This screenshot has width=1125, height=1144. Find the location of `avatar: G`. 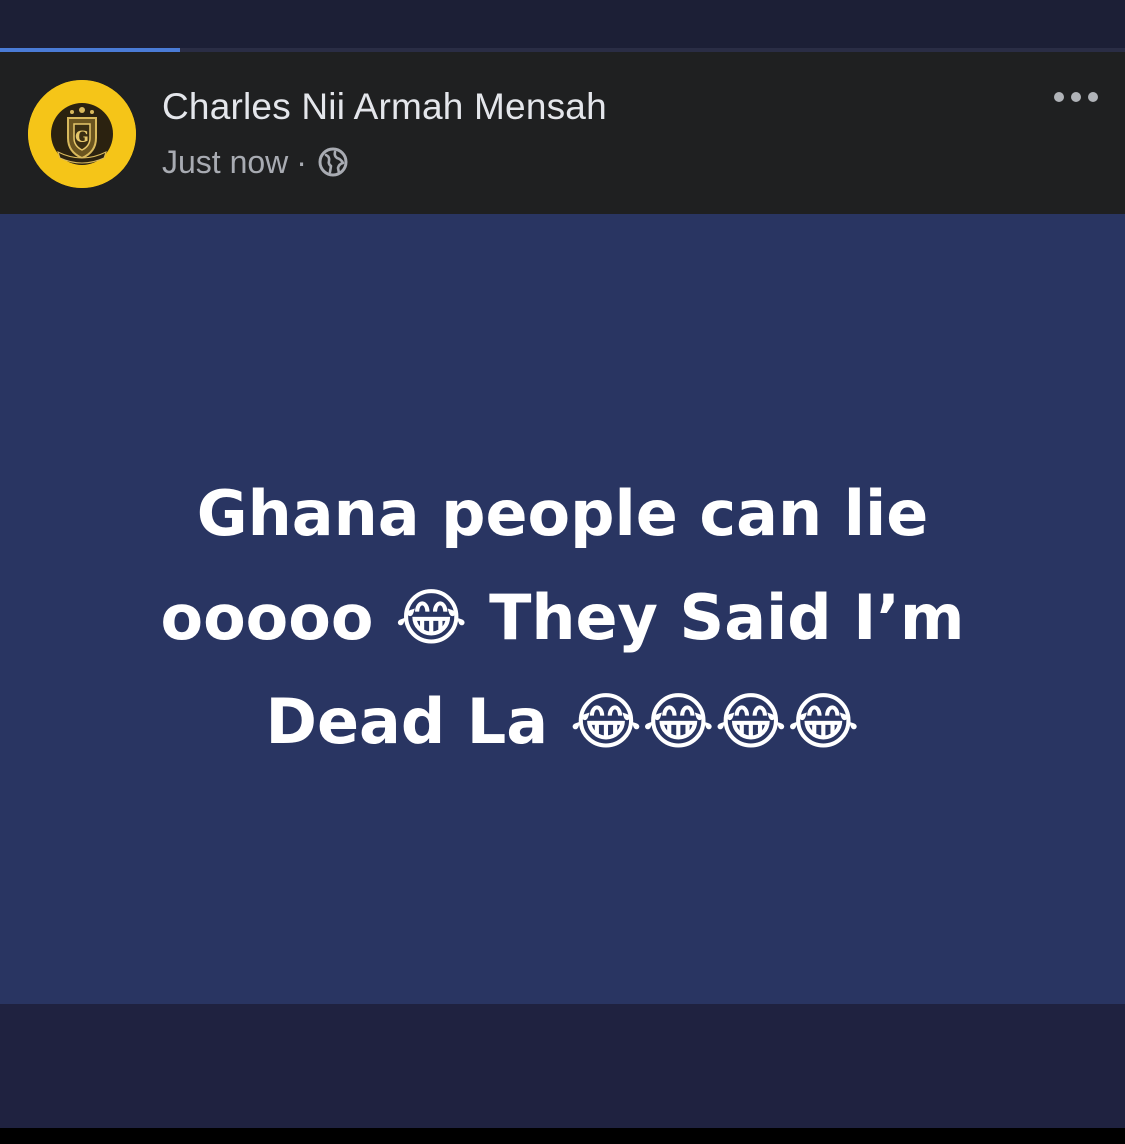

avatar: G is located at coordinates (82, 134).